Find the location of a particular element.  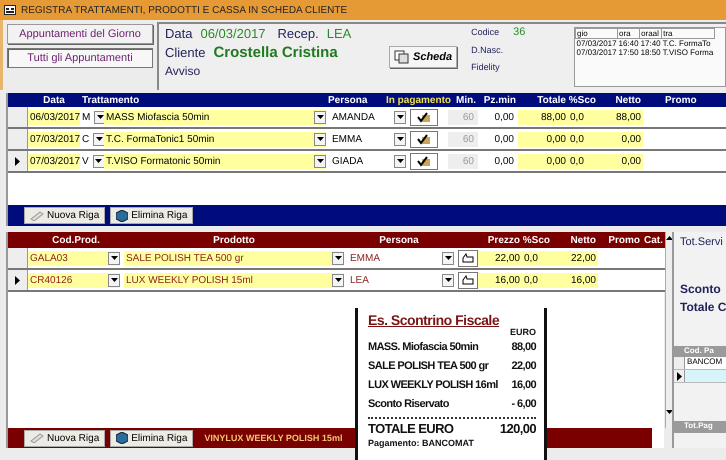

appointment-cell: T.VISO Forma is located at coordinates (688, 52).